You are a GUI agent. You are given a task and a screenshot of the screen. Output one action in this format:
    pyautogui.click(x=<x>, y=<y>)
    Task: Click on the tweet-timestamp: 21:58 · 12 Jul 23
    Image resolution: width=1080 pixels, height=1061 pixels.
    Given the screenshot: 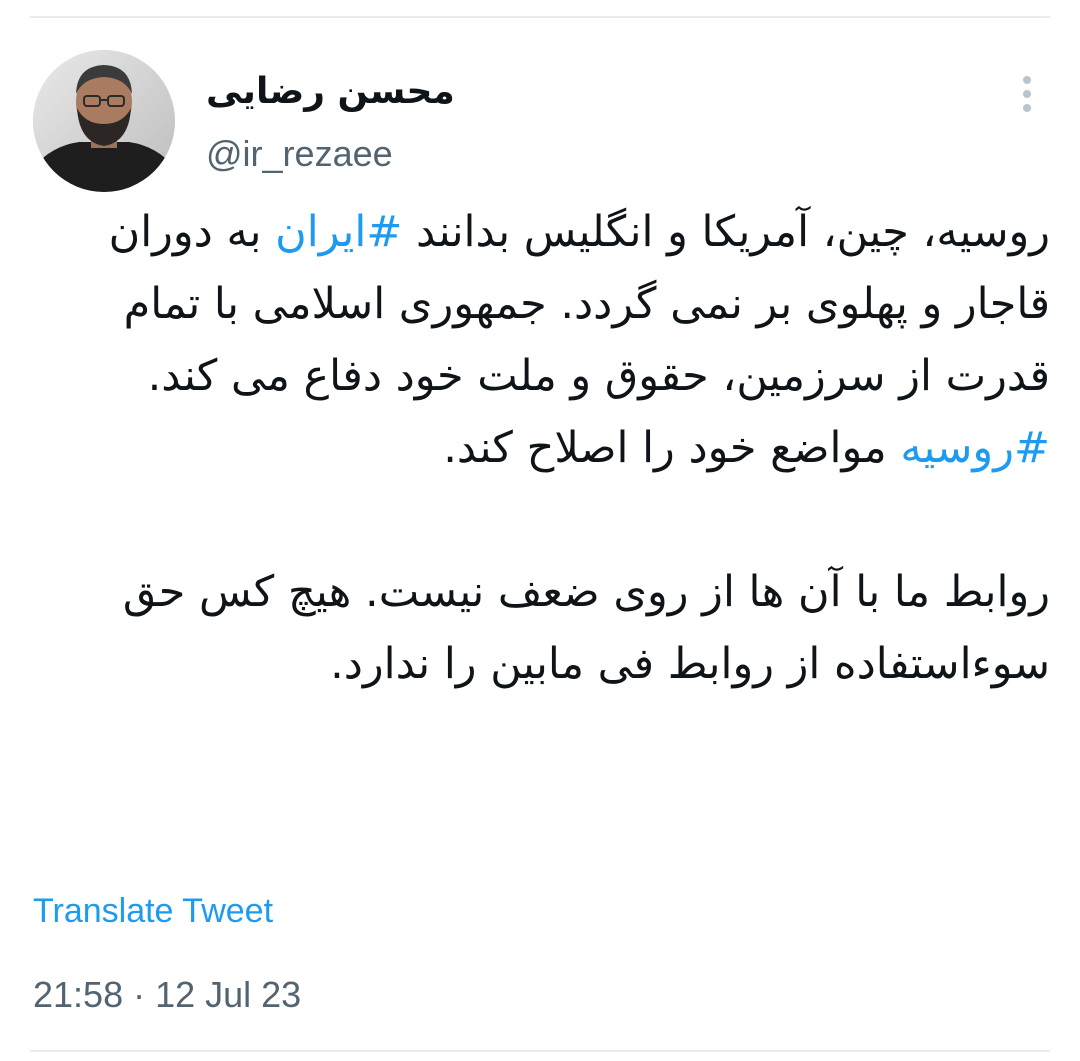 What is the action you would take?
    pyautogui.click(x=167, y=995)
    